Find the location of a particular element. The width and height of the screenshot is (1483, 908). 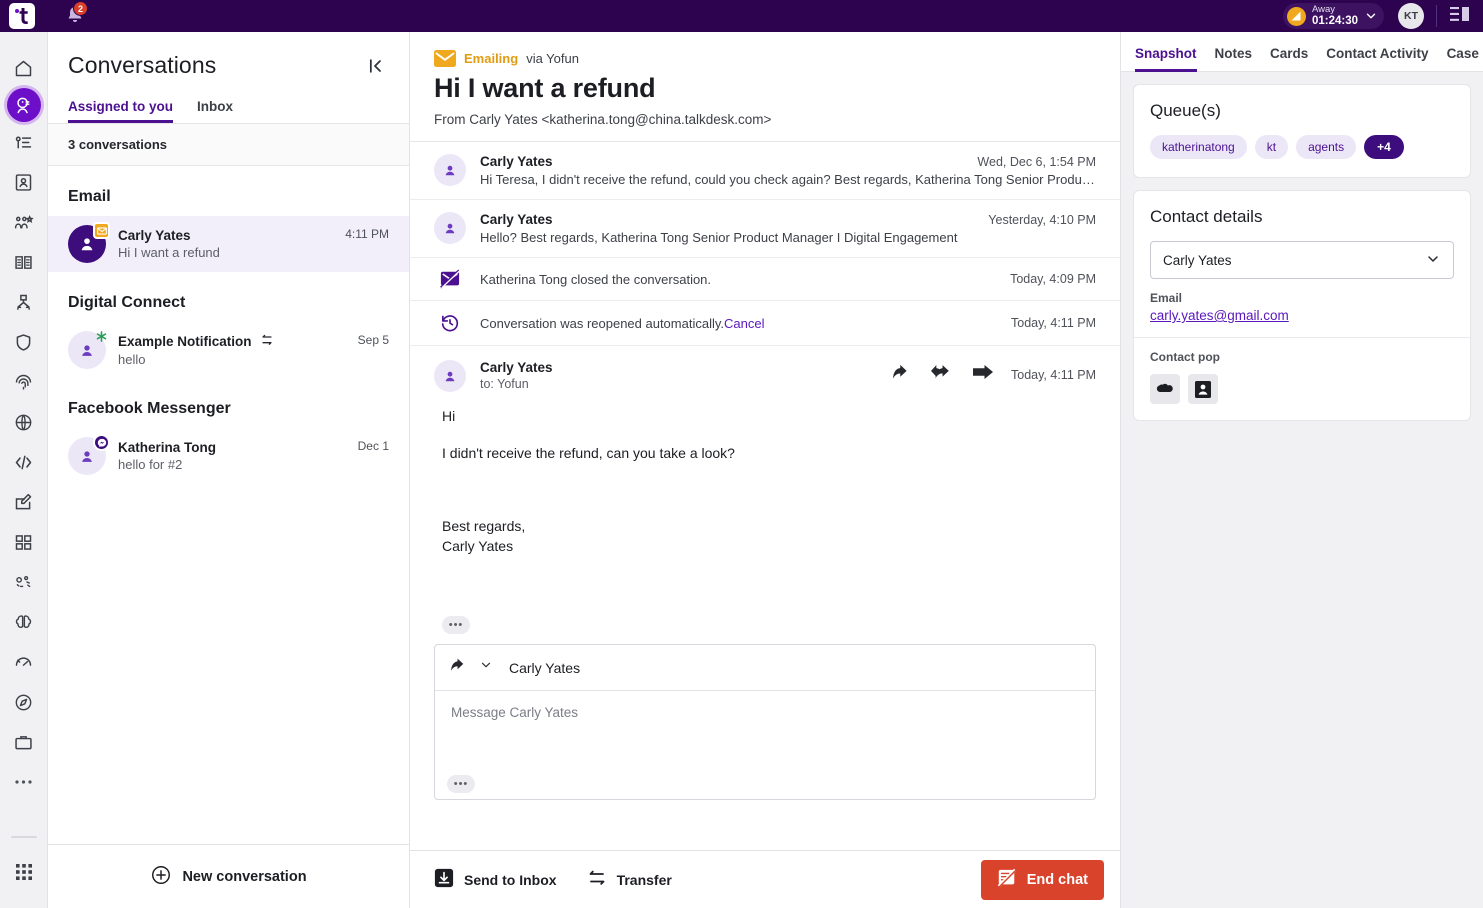

contact-select: Carly Yates is located at coordinates (1302, 260).